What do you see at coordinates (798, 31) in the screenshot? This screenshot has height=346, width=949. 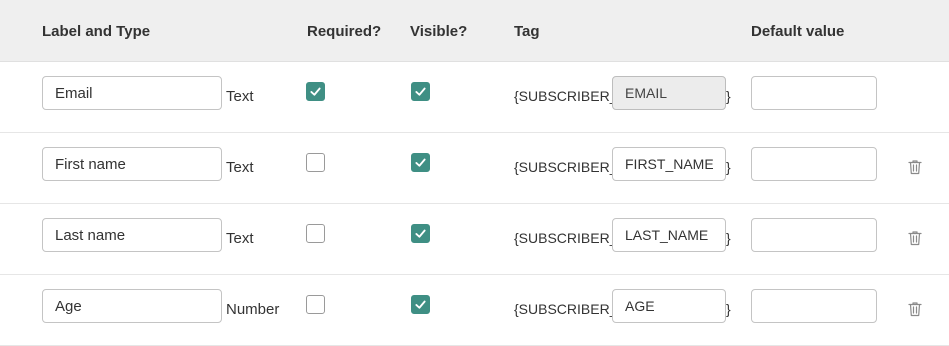 I see `header-default-value: Default value` at bounding box center [798, 31].